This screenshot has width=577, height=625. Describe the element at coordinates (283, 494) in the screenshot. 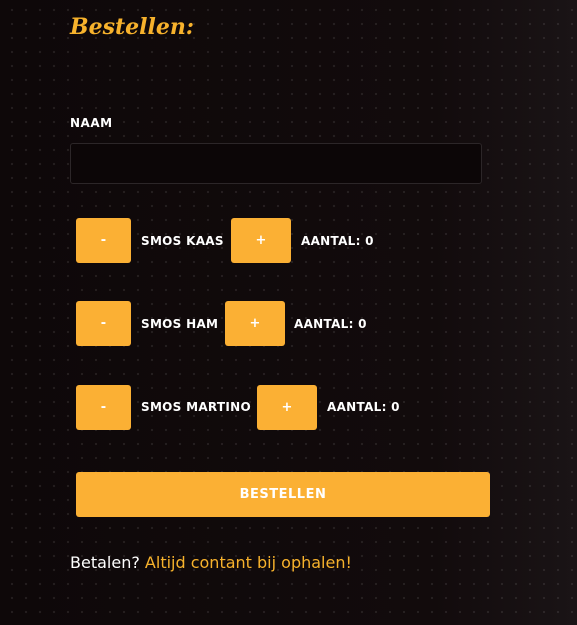

I see `bestellen-submit-button: BESTELLEN` at that location.